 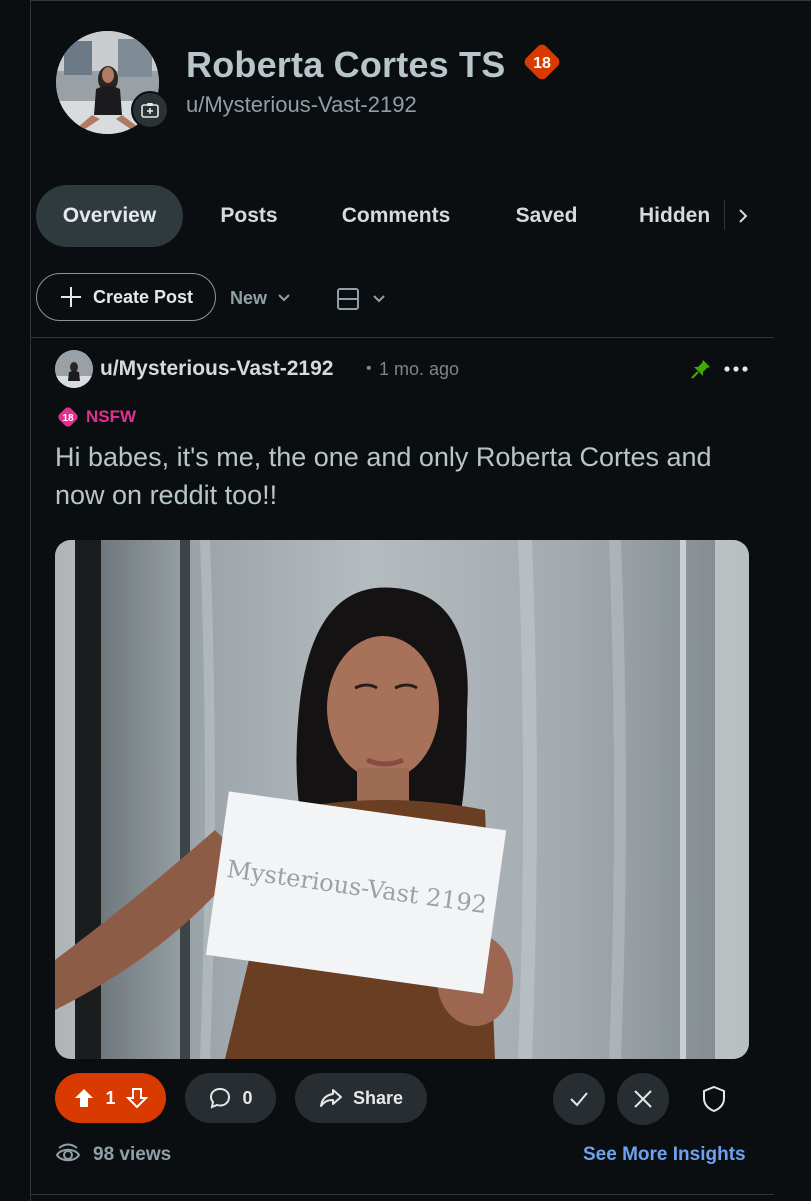 I want to click on share-button: Share, so click(x=361, y=1098).